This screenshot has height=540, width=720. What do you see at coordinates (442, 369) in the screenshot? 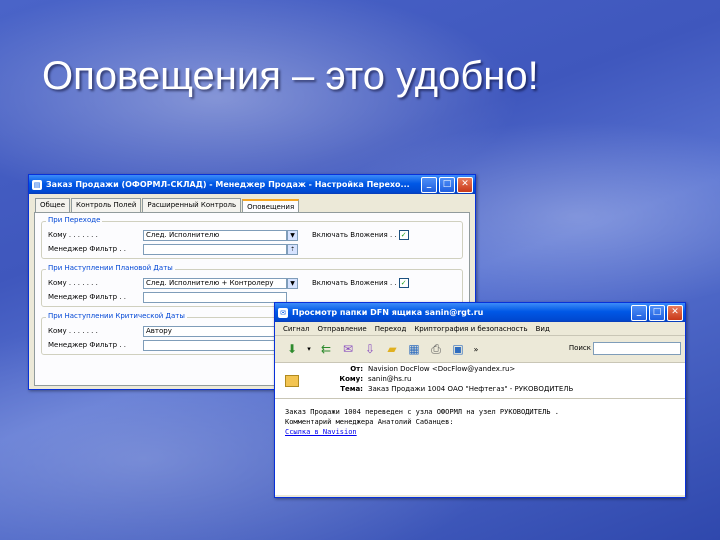
I see `from-value: Navision DocFlow <DocFlow@yandex.ru>` at bounding box center [442, 369].